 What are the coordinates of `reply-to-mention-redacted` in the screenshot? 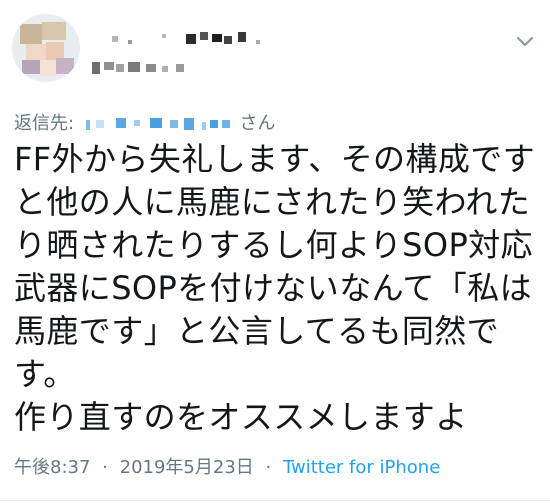 It's located at (158, 124).